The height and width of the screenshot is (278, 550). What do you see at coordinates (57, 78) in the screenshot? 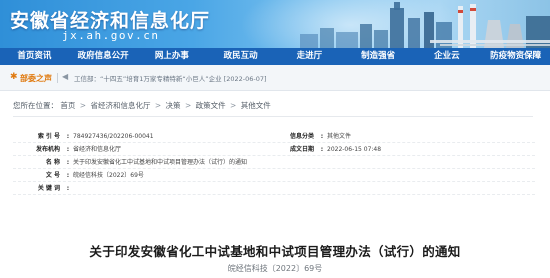
I see `announcement-divider` at bounding box center [57, 78].